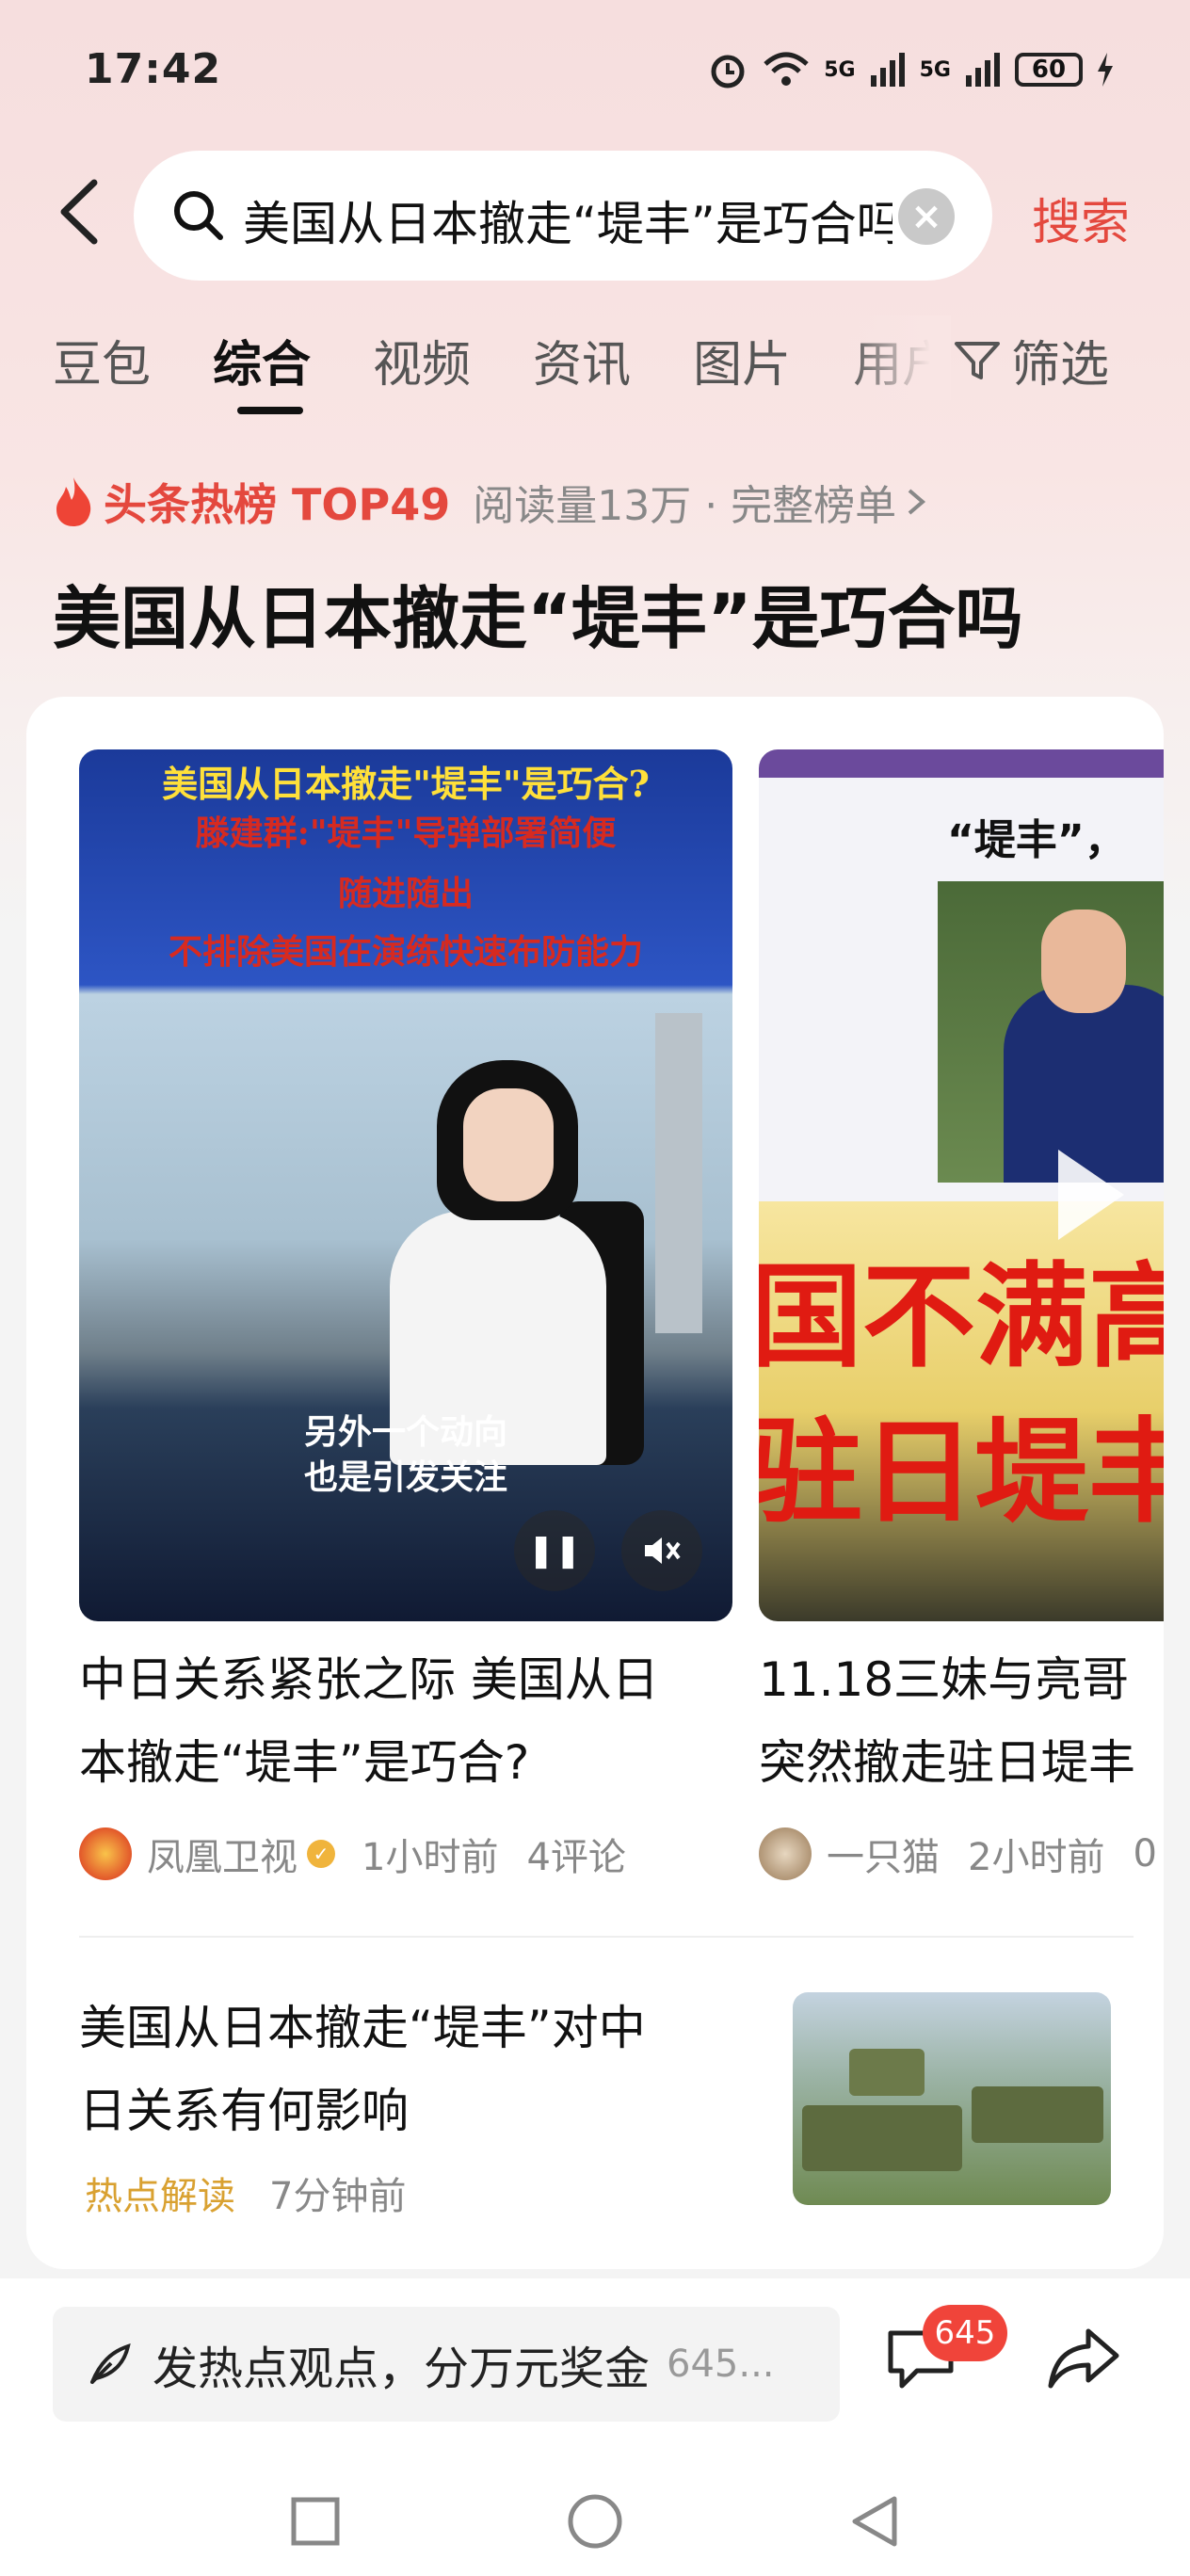  Describe the element at coordinates (576, 1857) in the screenshot. I see `video1-comments: 4评论` at that location.